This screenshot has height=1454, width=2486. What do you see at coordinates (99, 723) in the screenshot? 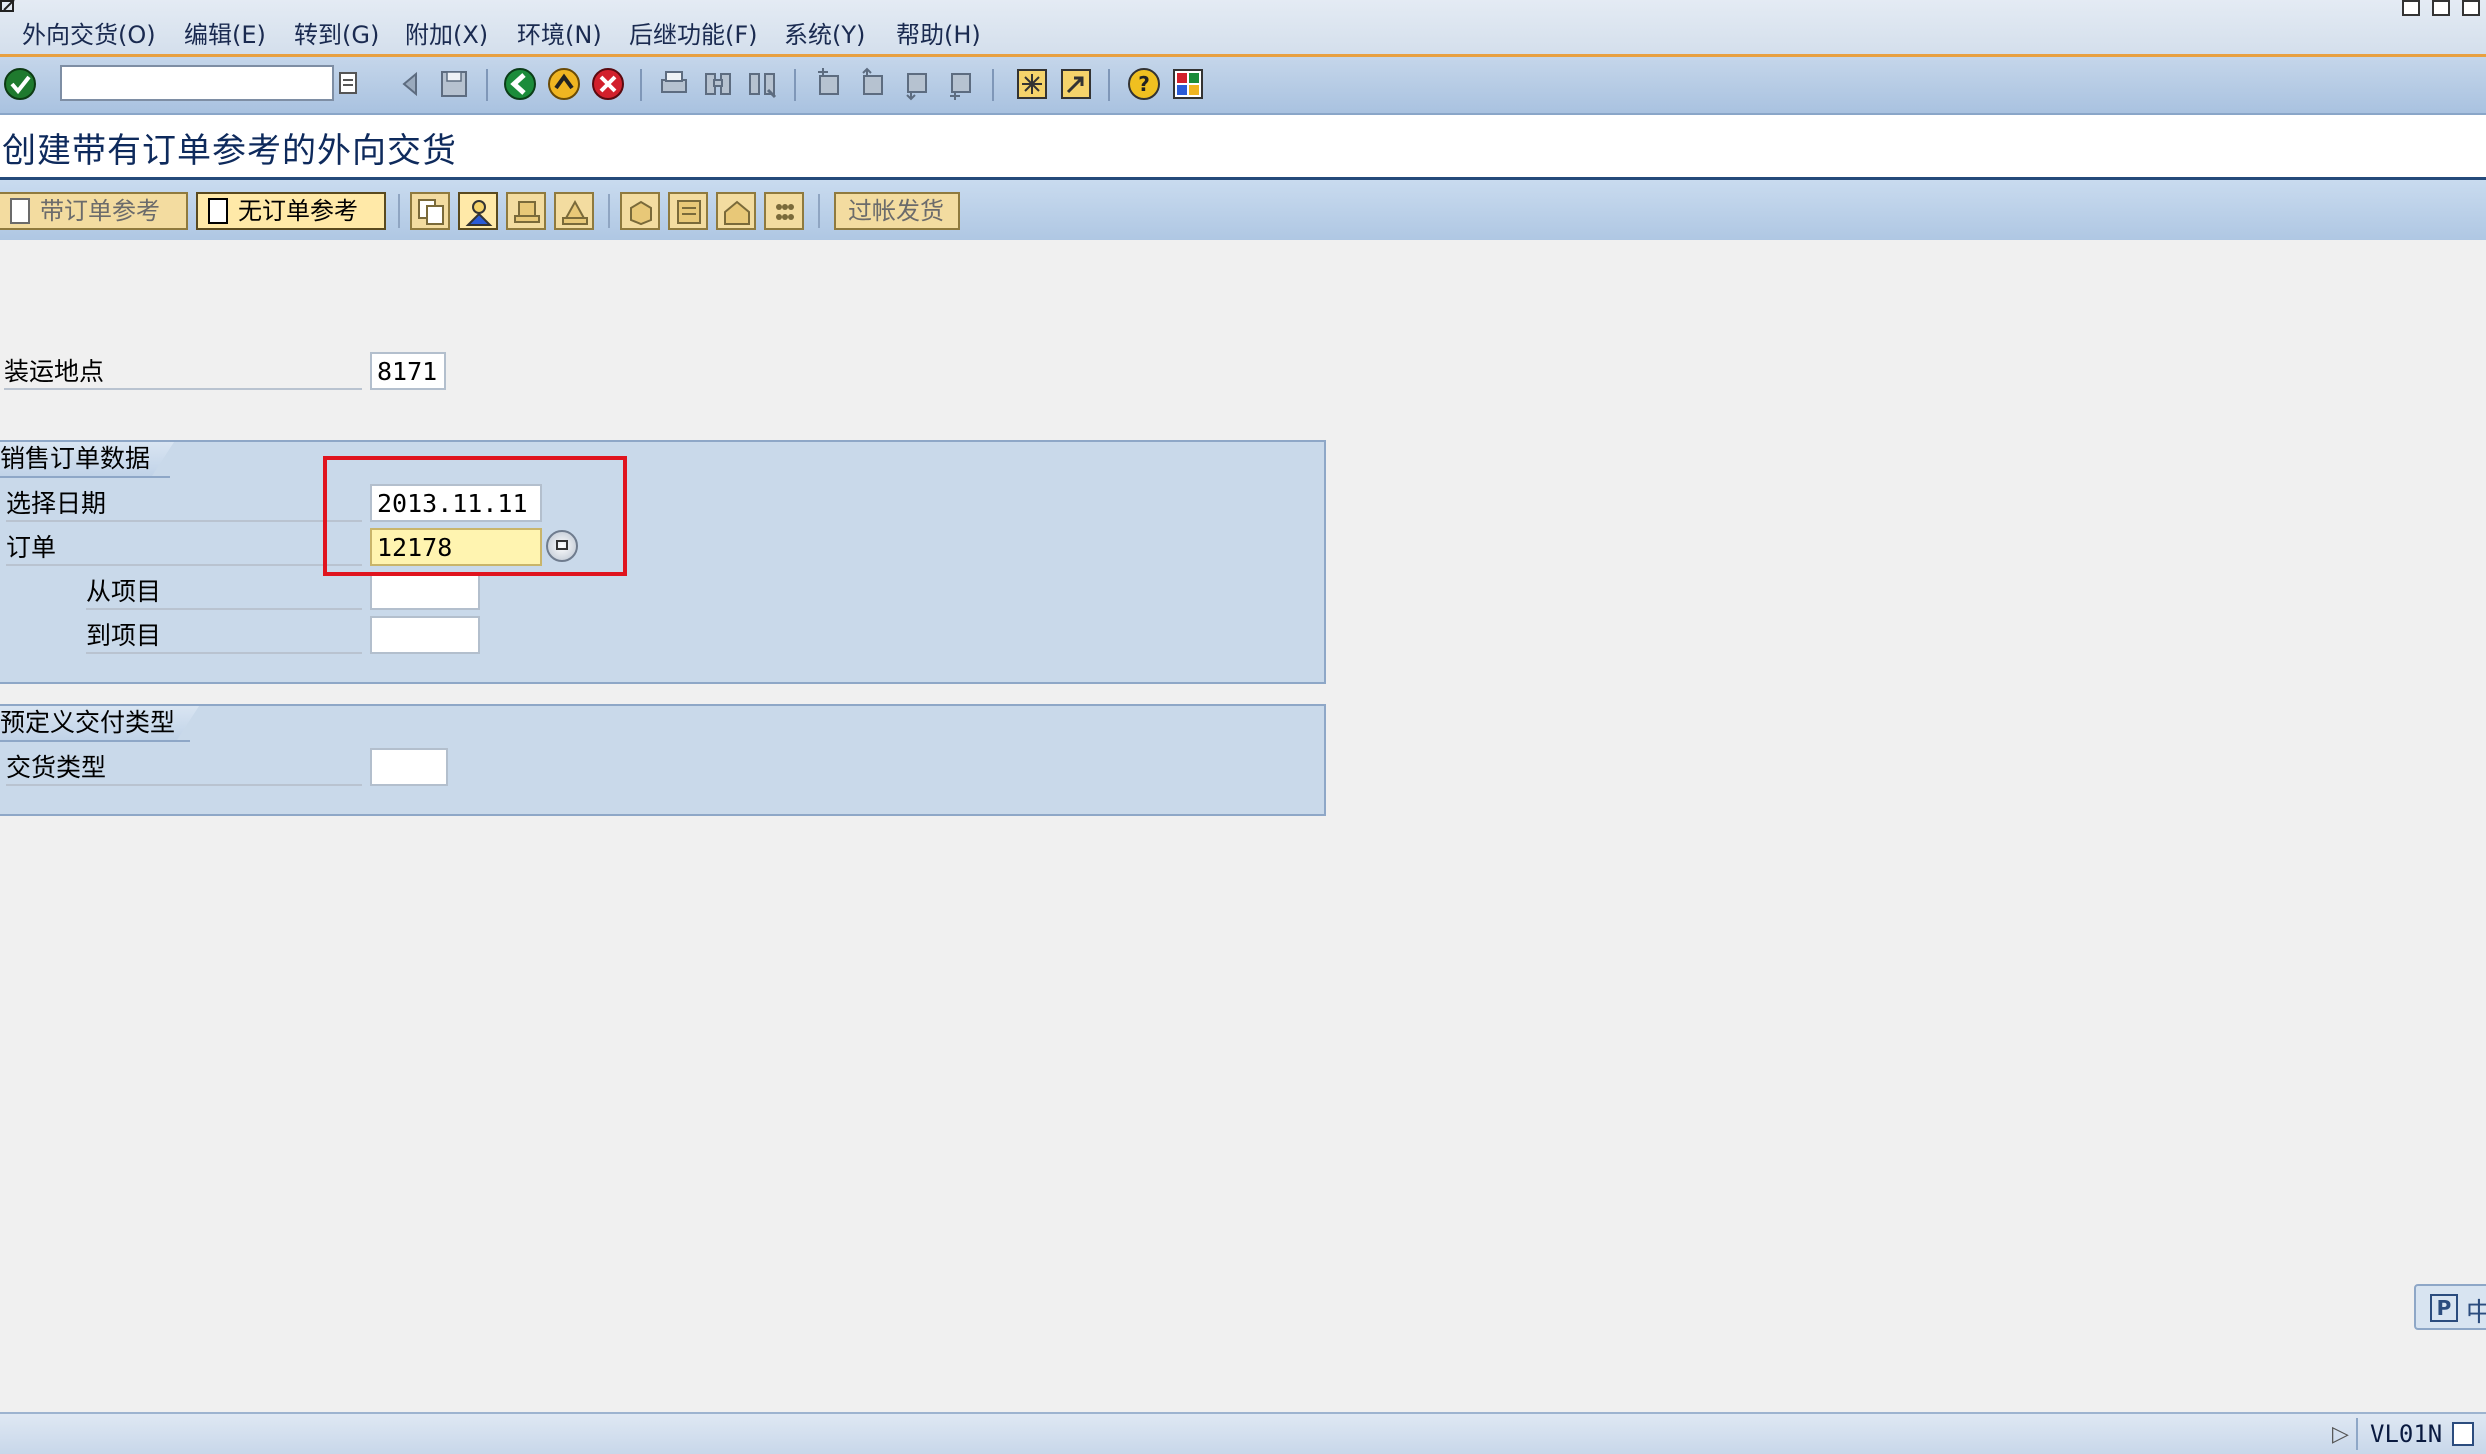
I see `predefined-delivery-type-title: 预定义交付类型` at bounding box center [99, 723].